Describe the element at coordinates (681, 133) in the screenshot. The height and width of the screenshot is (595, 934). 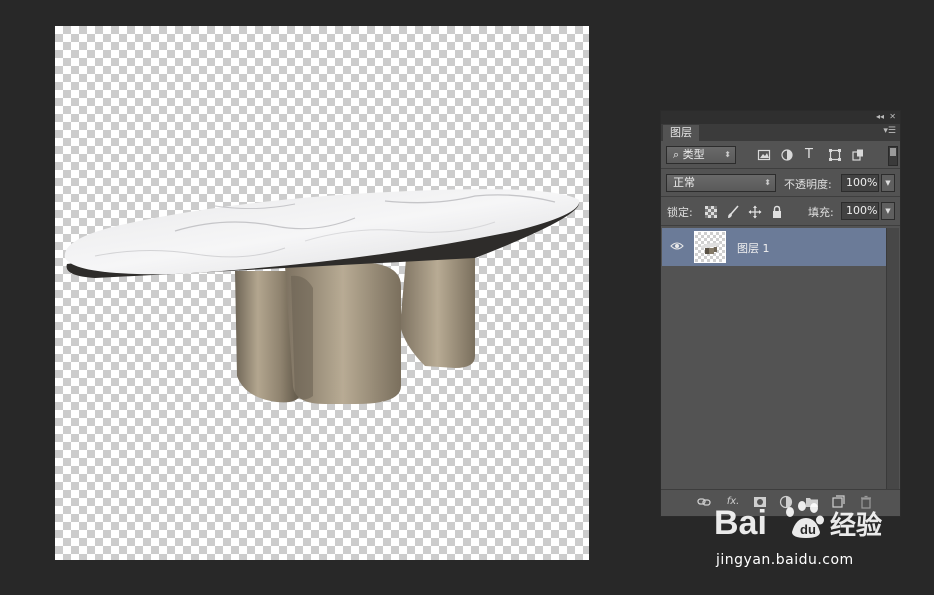
I see `tab-layers: 图层` at that location.